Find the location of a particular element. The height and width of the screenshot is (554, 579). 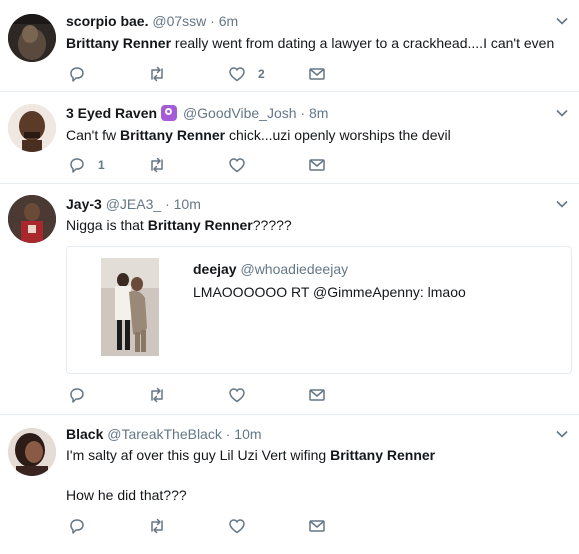

tweet-header: Jay-3 @JEA3_ · 10m is located at coordinates (302, 204).